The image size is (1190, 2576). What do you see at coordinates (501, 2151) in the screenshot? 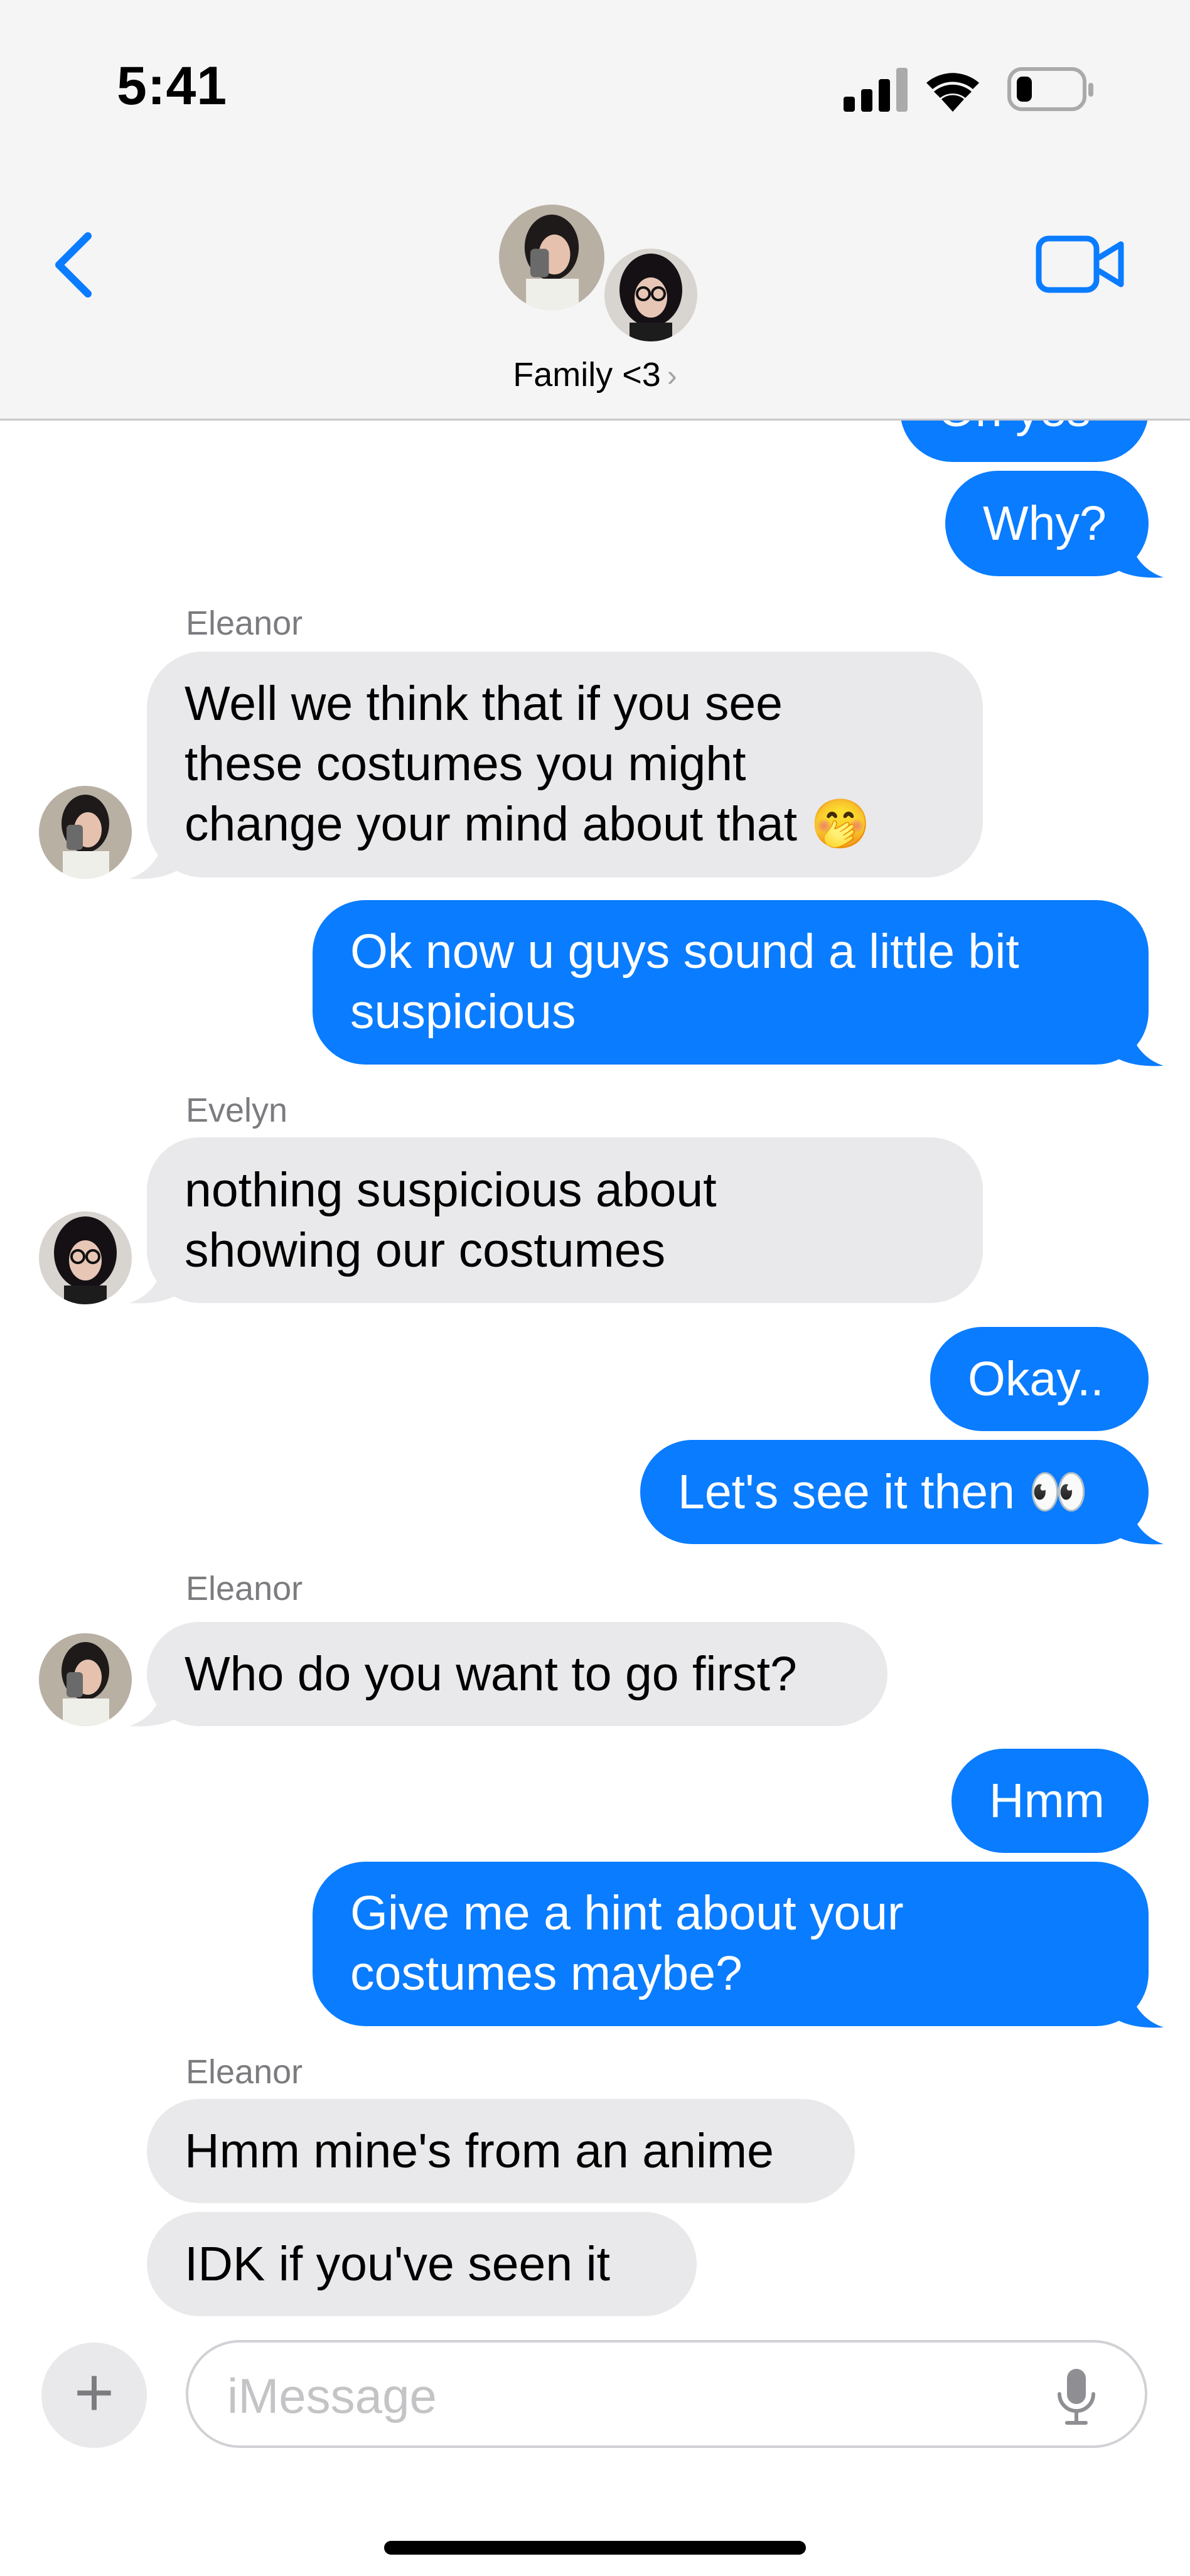
I see `message-bubble-incoming: Hmm mine's from an anime` at bounding box center [501, 2151].